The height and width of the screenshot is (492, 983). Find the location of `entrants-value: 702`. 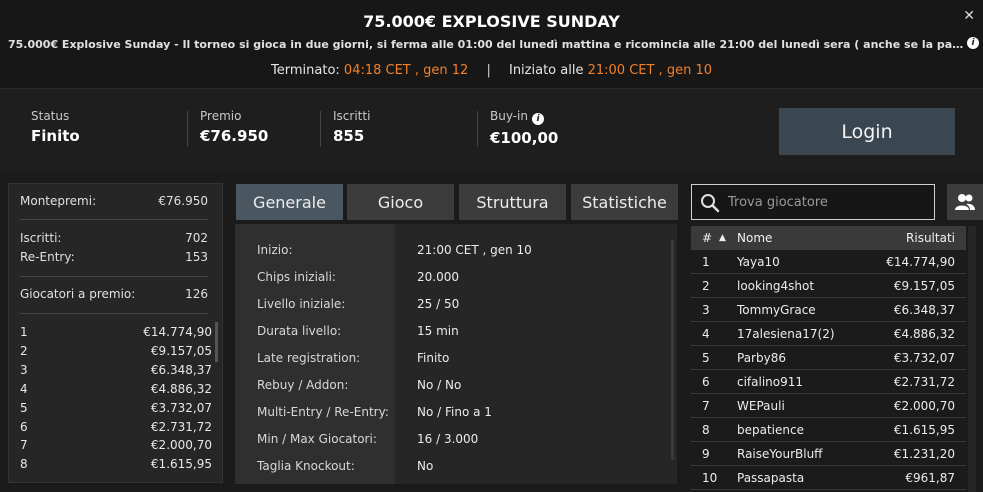

entrants-value: 702 is located at coordinates (196, 238).